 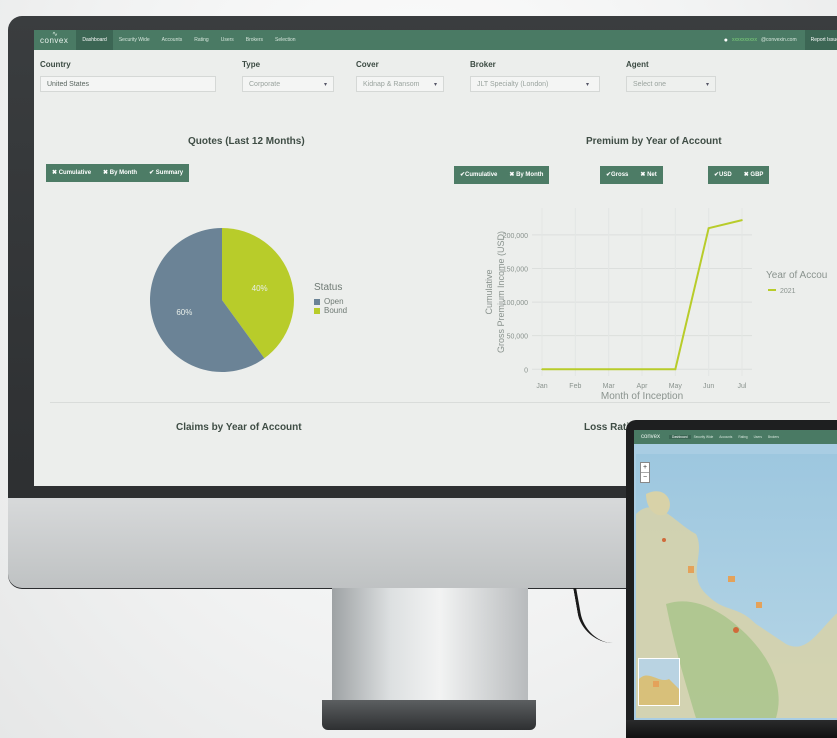 What do you see at coordinates (489, 291) in the screenshot?
I see `y-axis-title-line1: Cumulative` at bounding box center [489, 291].